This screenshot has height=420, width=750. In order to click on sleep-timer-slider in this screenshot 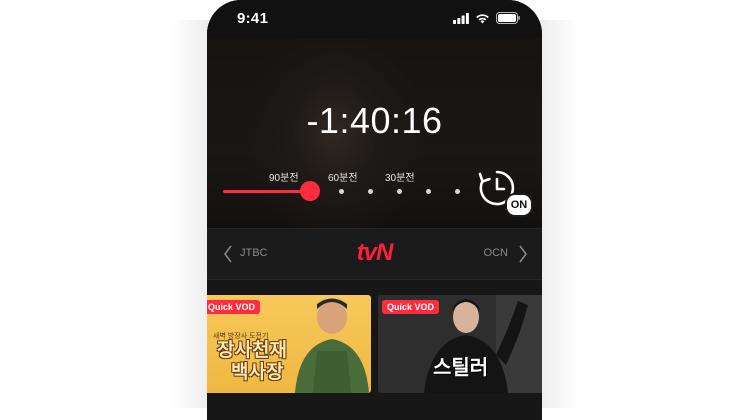, I will do `click(342, 191)`.